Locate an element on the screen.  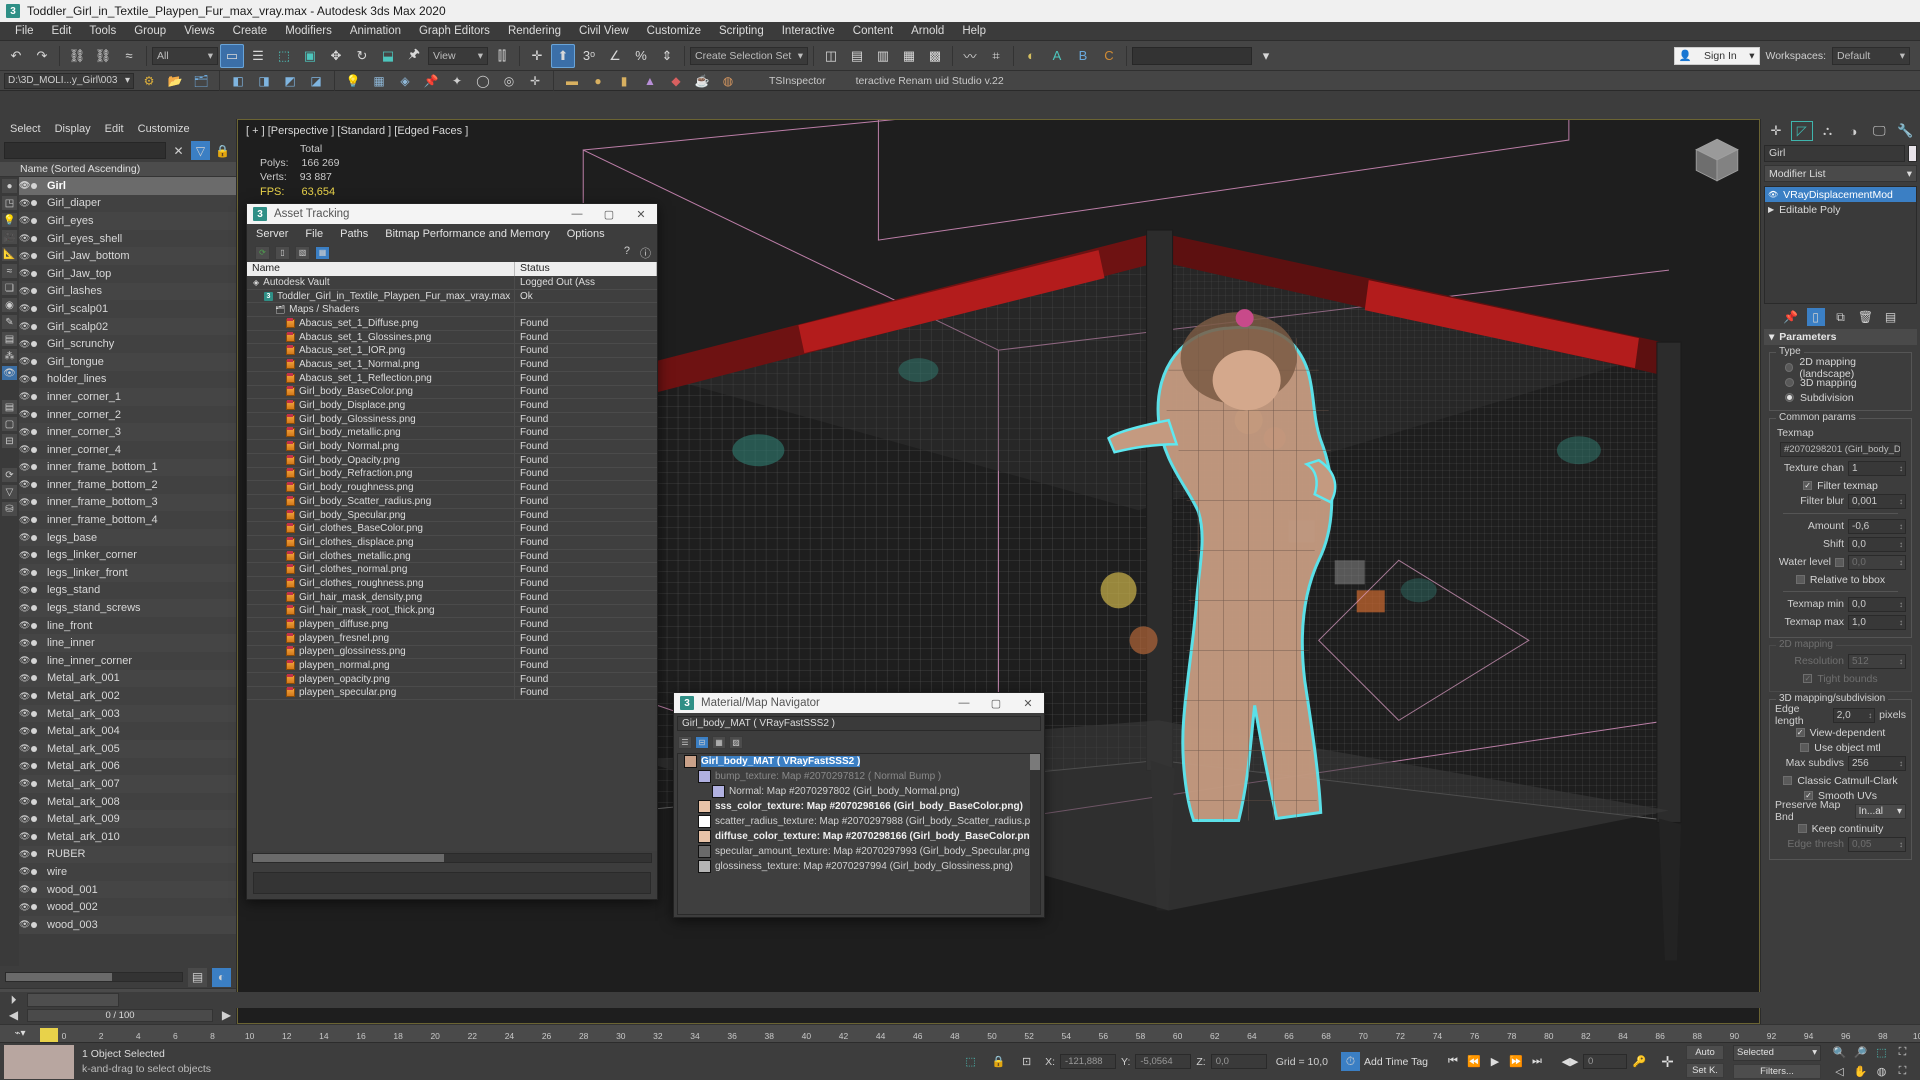
play-animation-icon: ▶ is located at coordinates (1495, 1062).